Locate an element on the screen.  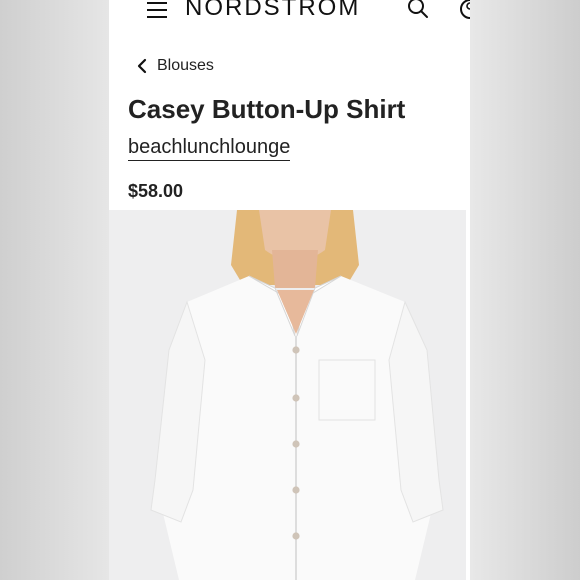
breadcrumb-label: Blouses is located at coordinates (185, 65).